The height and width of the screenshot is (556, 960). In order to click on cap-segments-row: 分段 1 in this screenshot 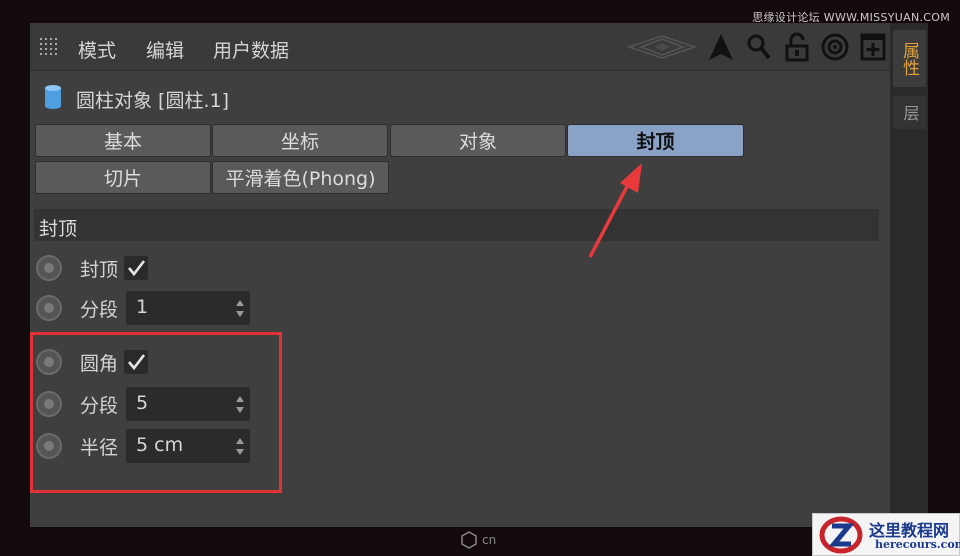, I will do `click(143, 308)`.